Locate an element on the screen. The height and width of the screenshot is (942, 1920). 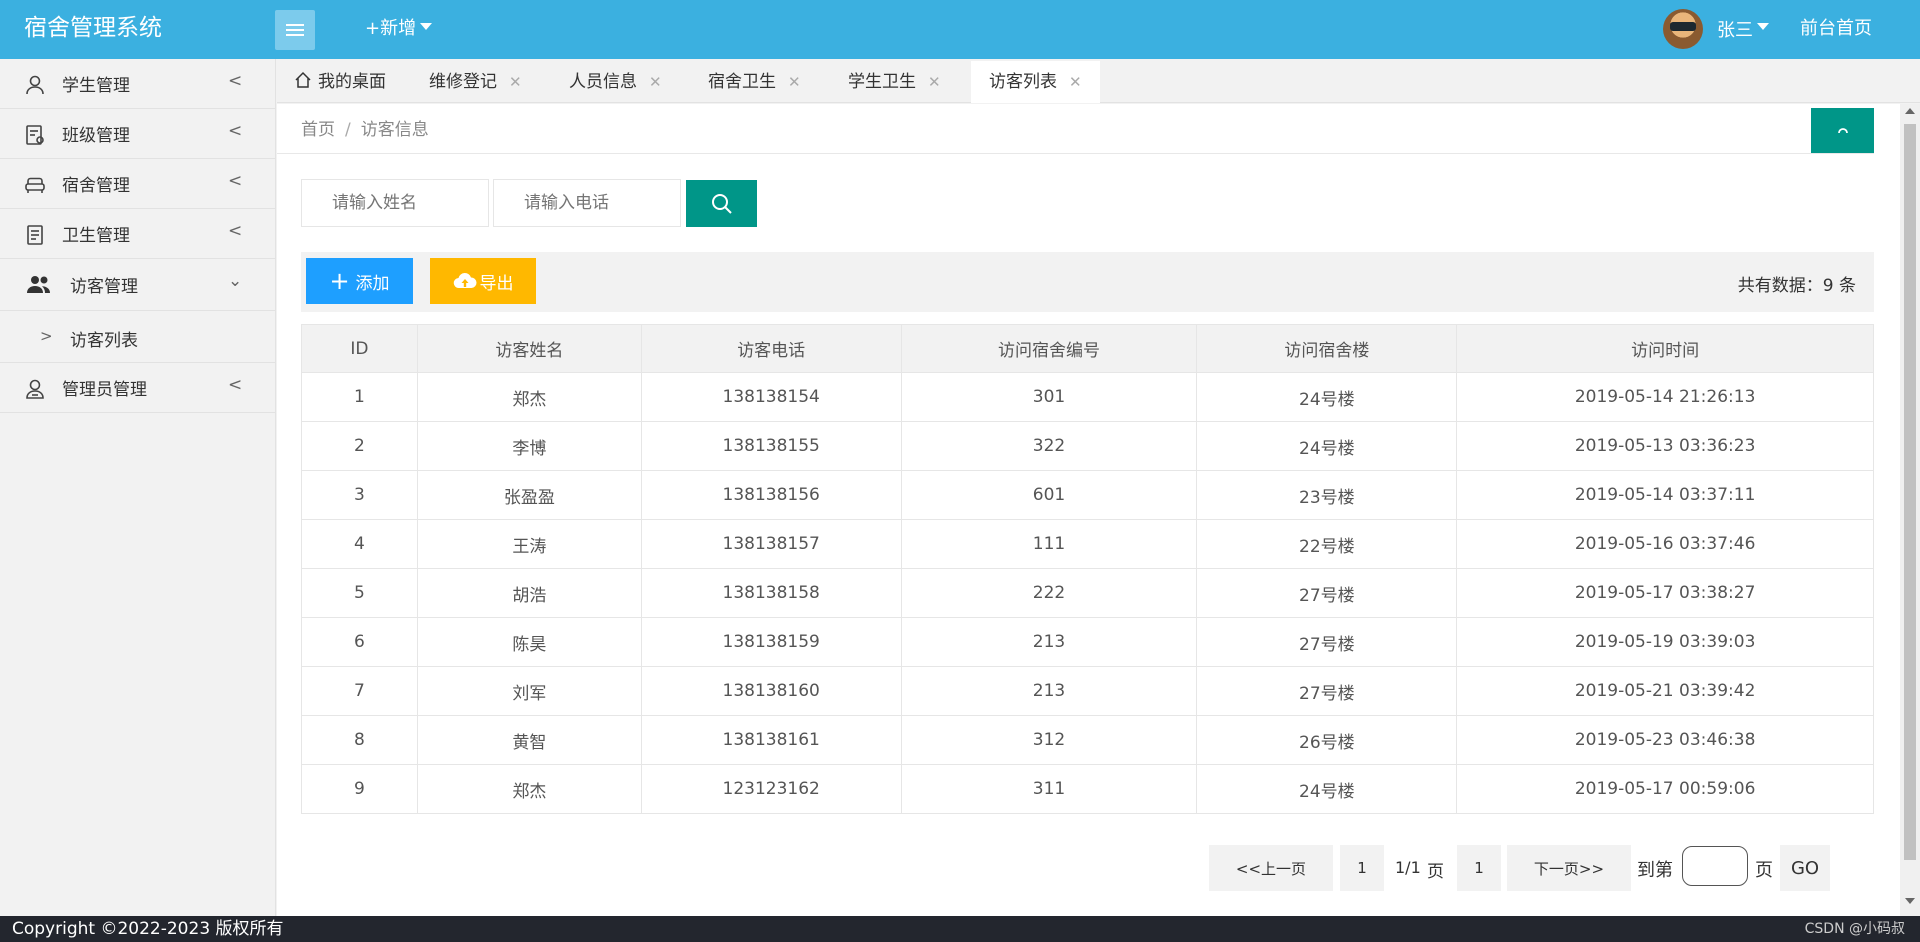
sidebar-item-visitor: 访客管理 ⌄ is located at coordinates (137, 285).